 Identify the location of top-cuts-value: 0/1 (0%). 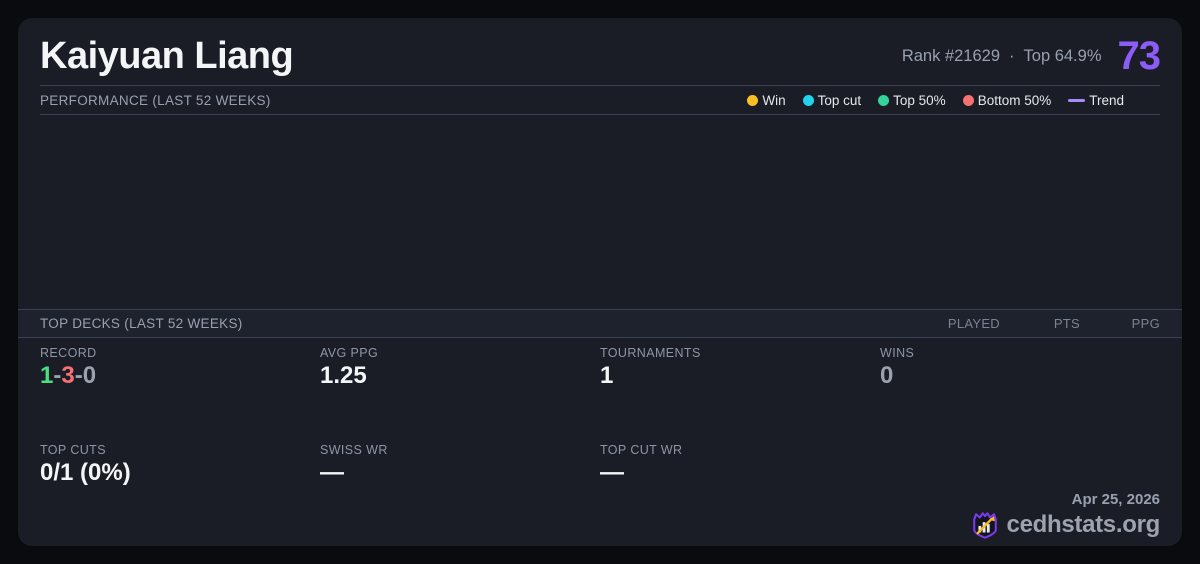
(85, 472).